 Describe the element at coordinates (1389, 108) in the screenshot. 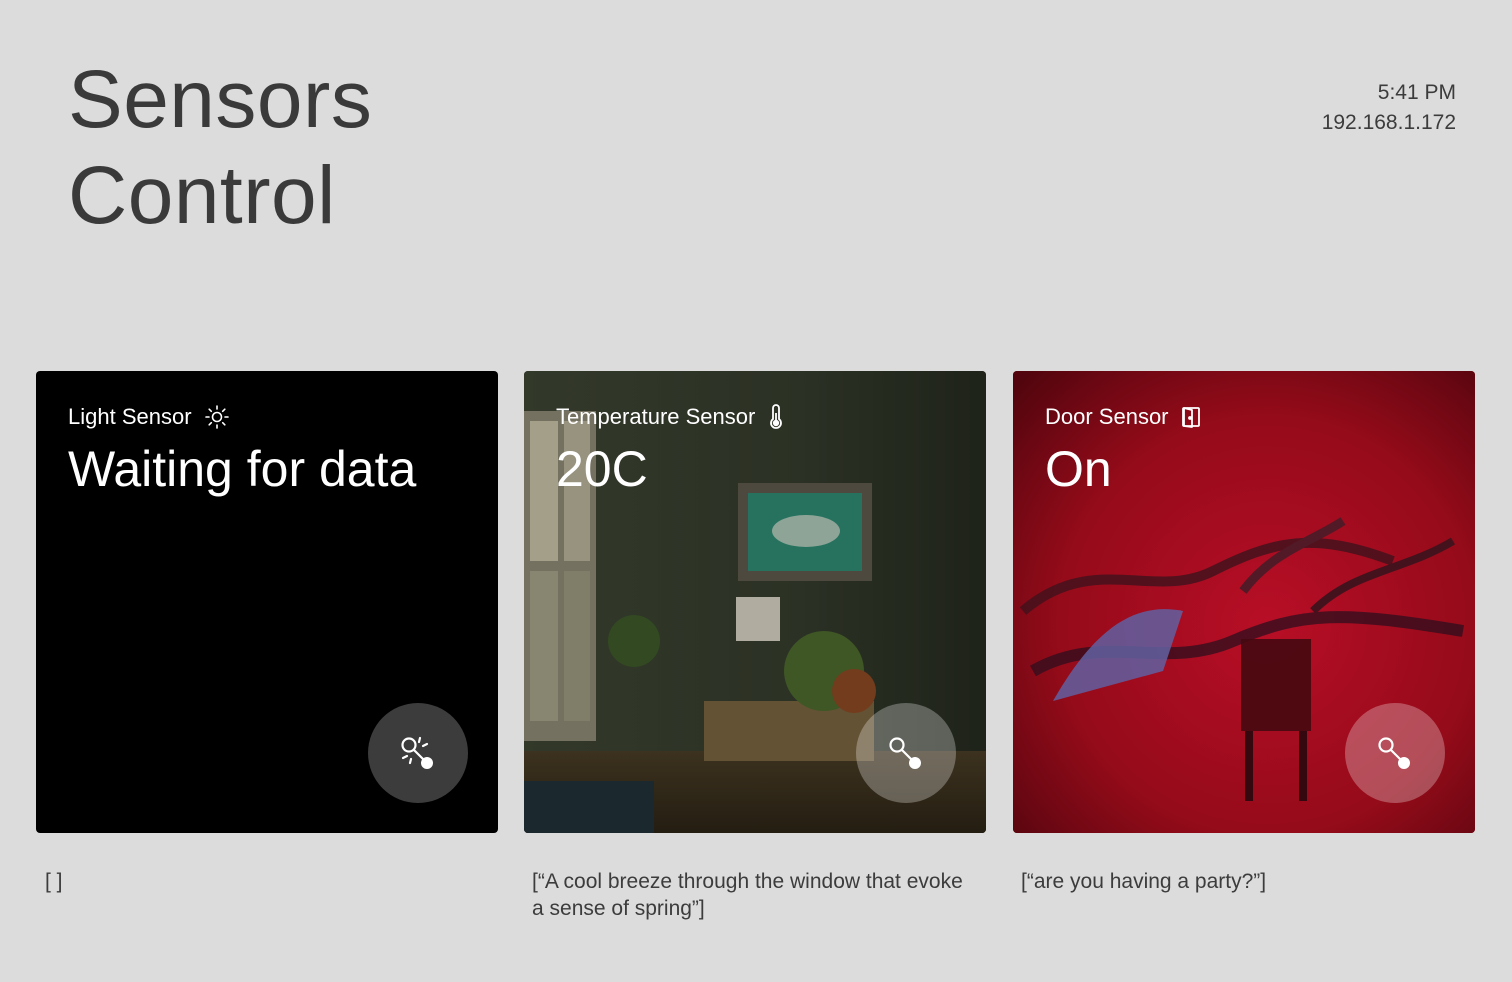

I see `status-info: 5:41 PM 192.168.1.172` at that location.